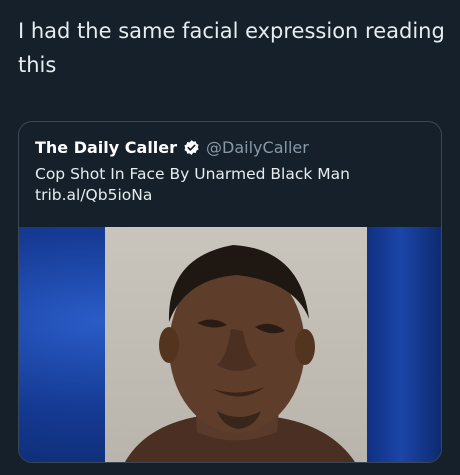 The width and height of the screenshot is (460, 475). Describe the element at coordinates (192, 174) in the screenshot. I see `headline-text: Cop Shot In Face By Unarmed Black Man` at that location.